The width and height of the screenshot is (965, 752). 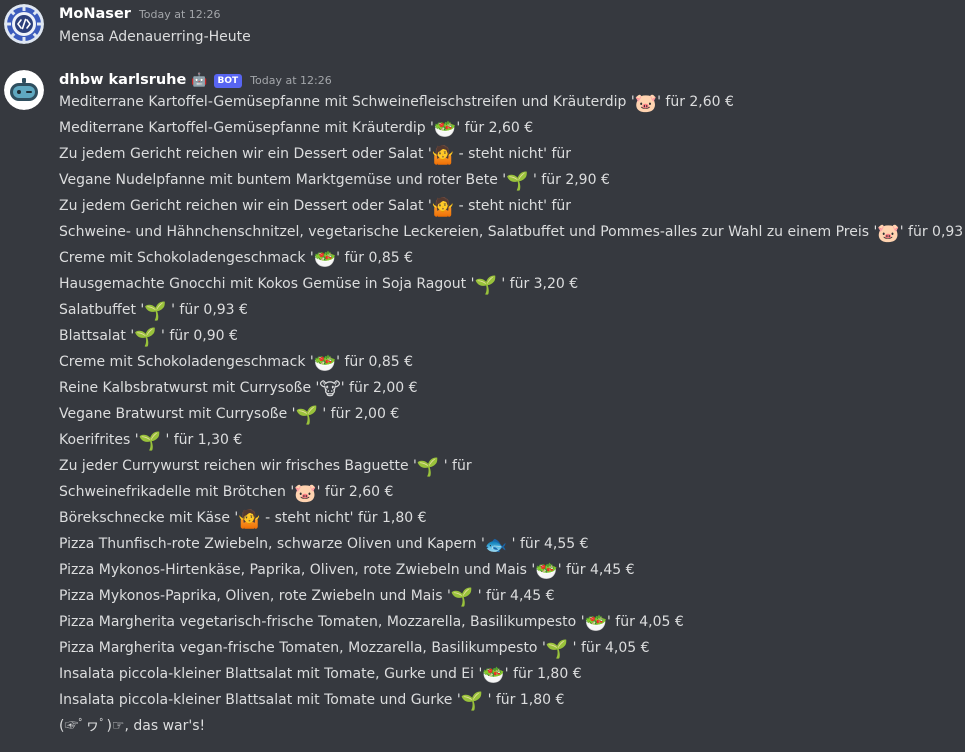 What do you see at coordinates (291, 80) in the screenshot?
I see `timestamp: Today at 12:26` at bounding box center [291, 80].